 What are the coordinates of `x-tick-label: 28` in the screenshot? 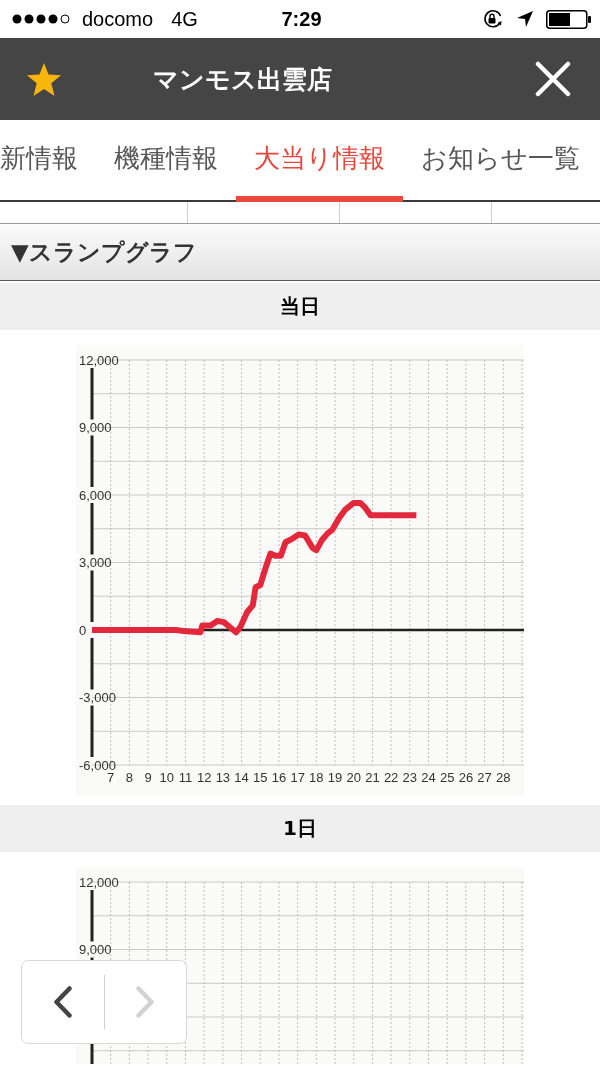 It's located at (503, 777).